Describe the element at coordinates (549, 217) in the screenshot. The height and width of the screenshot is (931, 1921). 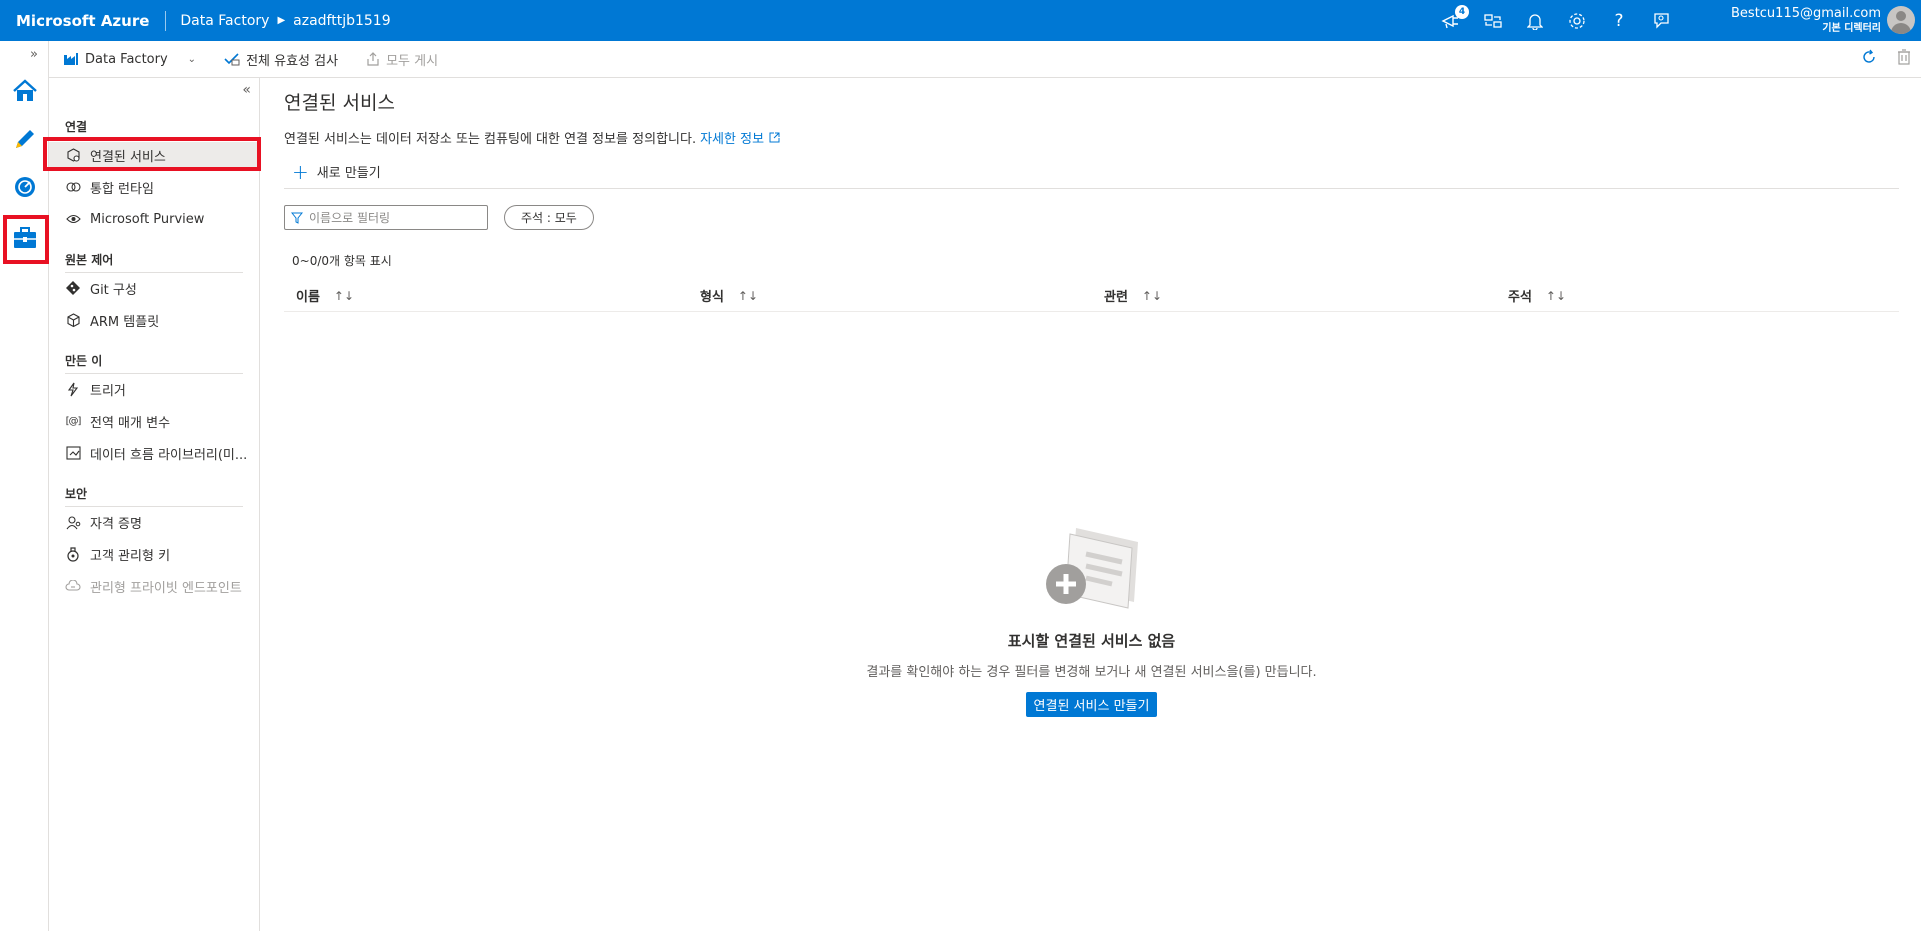
I see `annotation-filter-pill: 주석 : 모두` at that location.